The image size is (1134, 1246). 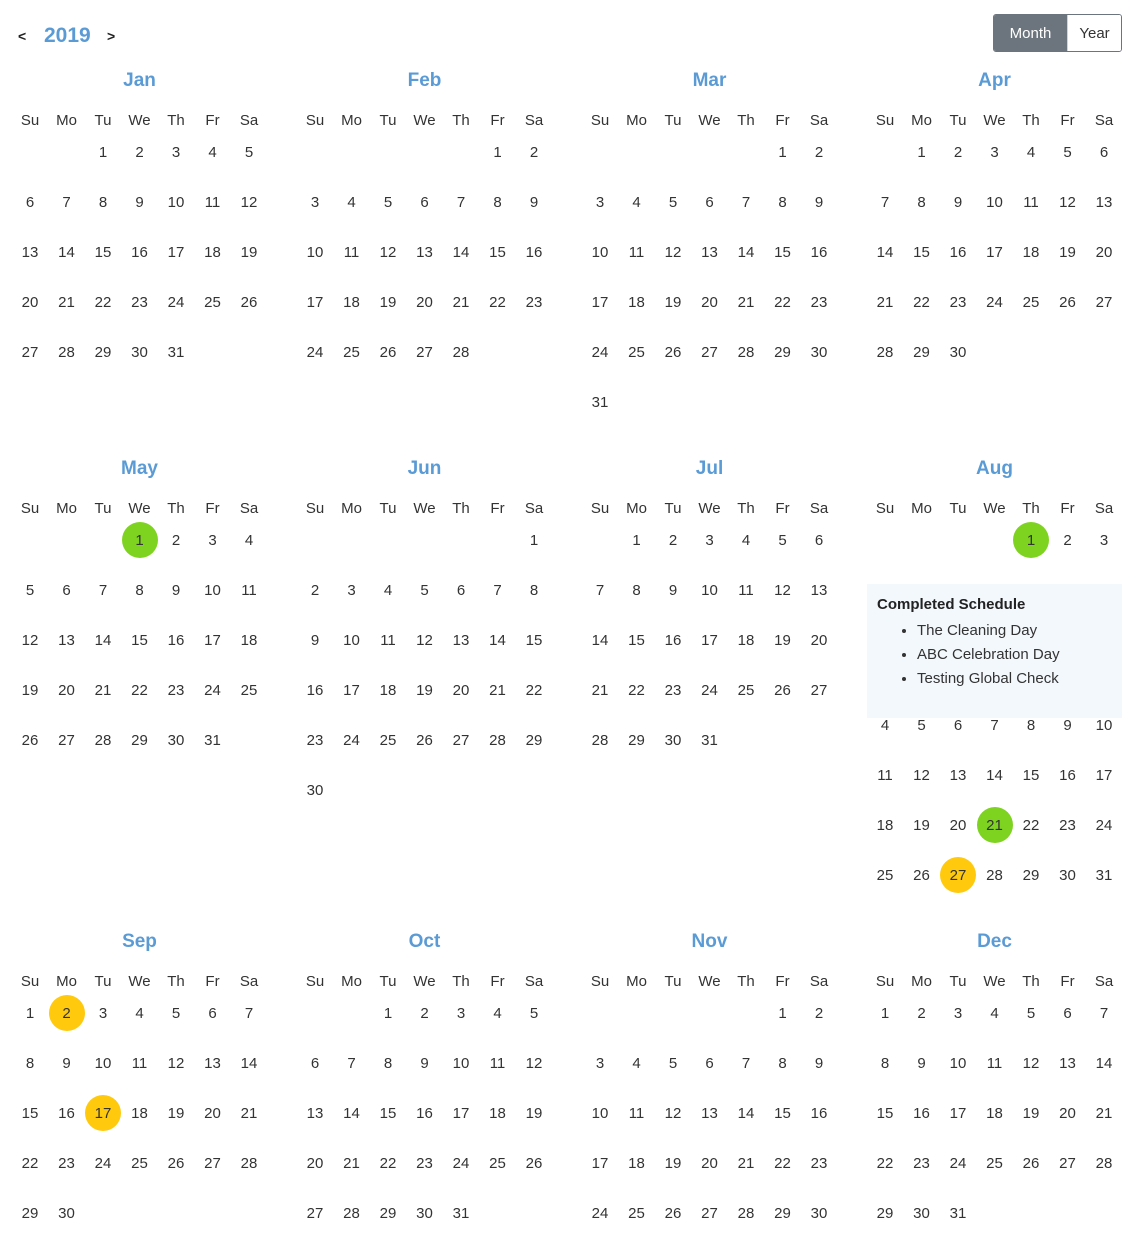 What do you see at coordinates (1094, 33) in the screenshot?
I see `year-view-button: Year` at bounding box center [1094, 33].